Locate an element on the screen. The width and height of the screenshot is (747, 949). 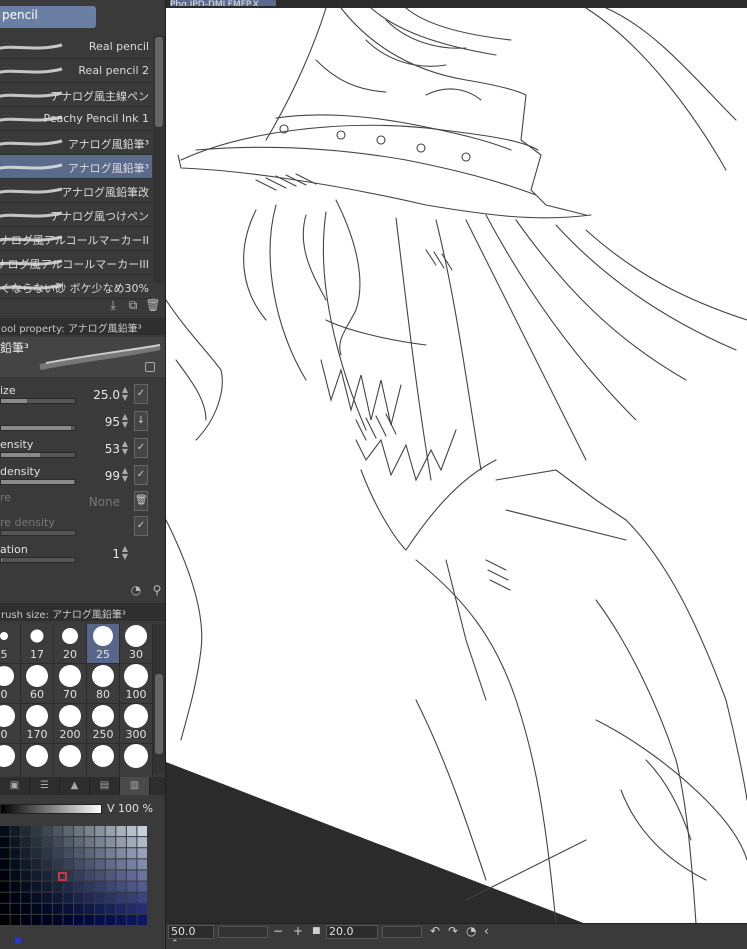
brush-size-cell: 300 is located at coordinates (136, 724).